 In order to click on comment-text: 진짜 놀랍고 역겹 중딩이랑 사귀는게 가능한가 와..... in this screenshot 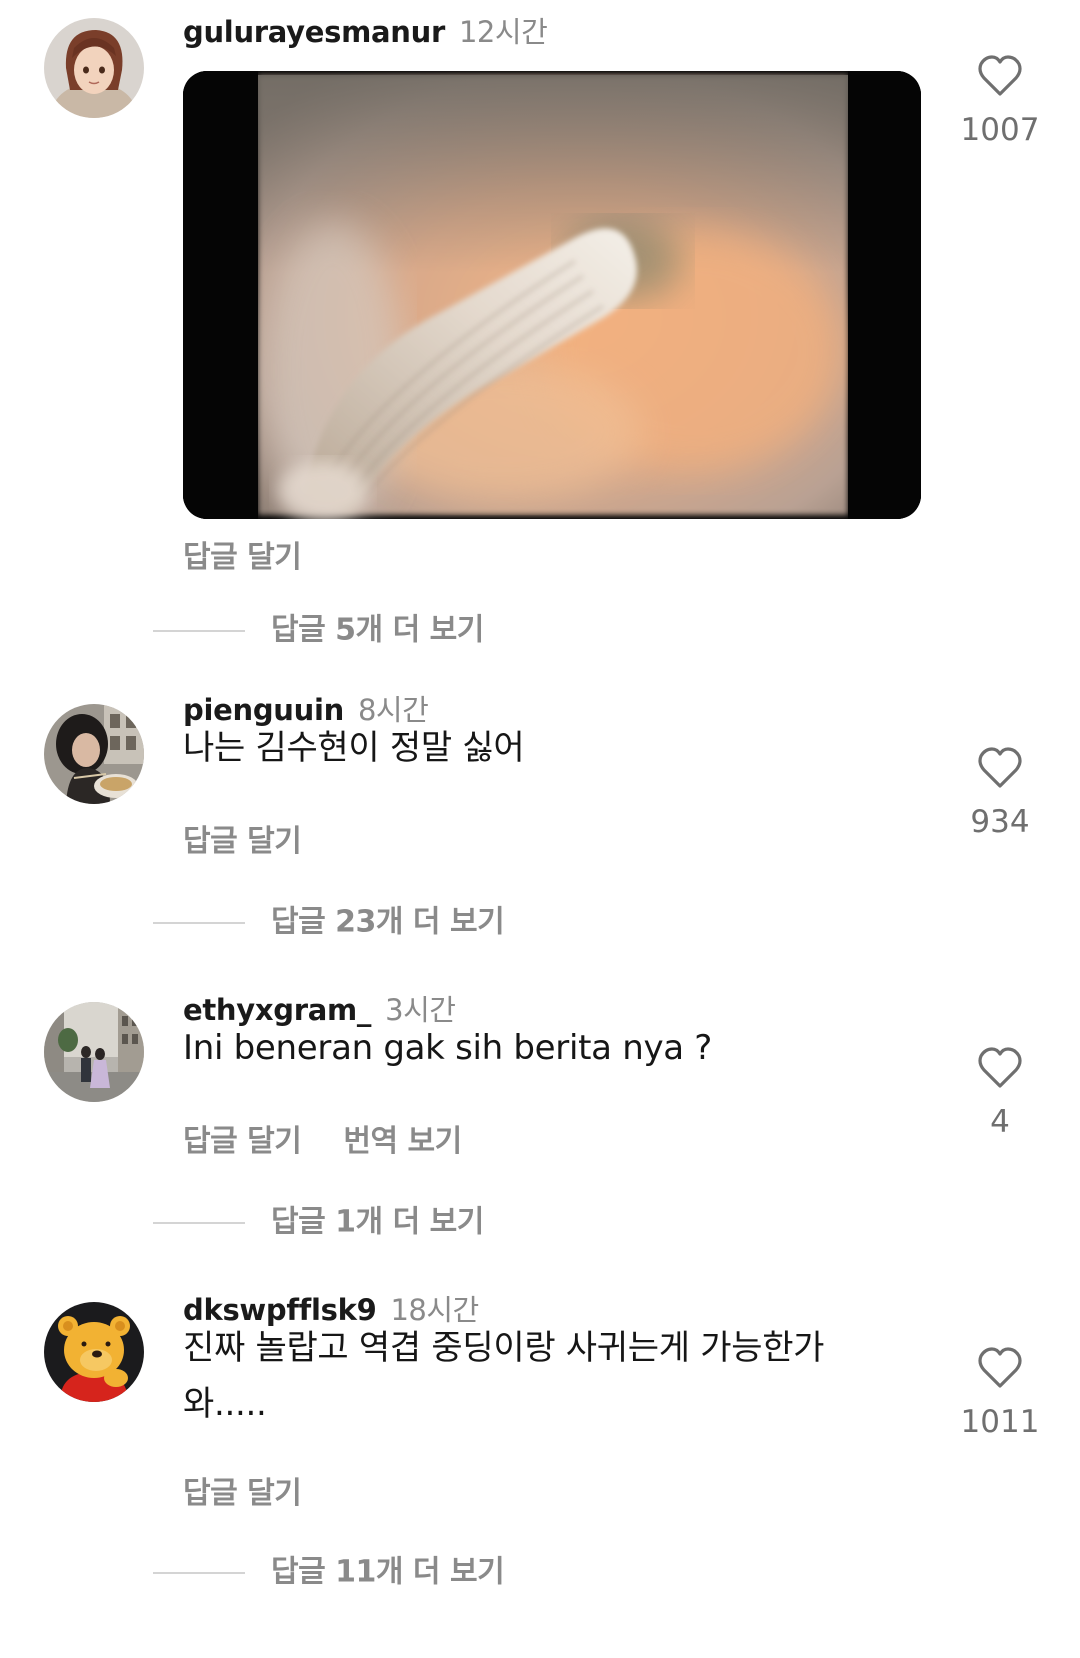, I will do `click(504, 1376)`.